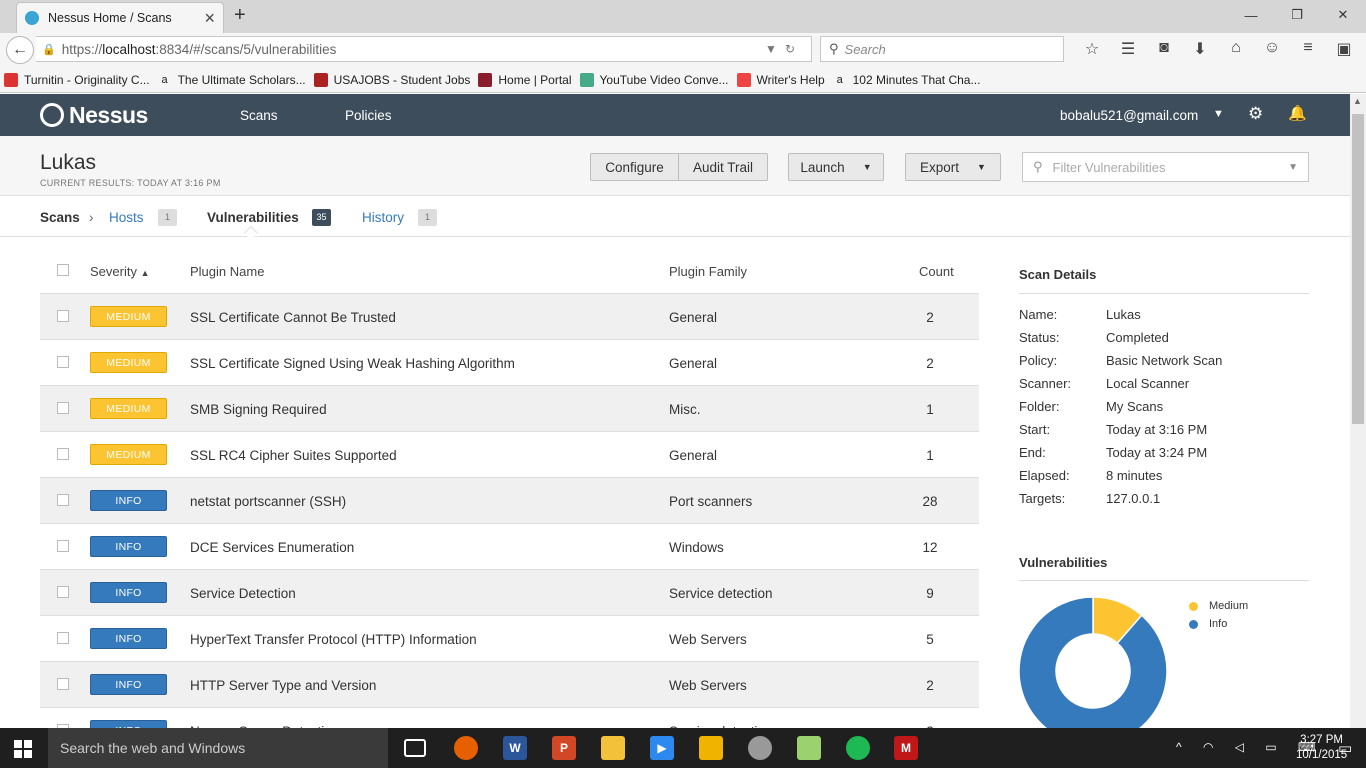  What do you see at coordinates (906, 748) in the screenshot?
I see `mcafee-icon: M` at bounding box center [906, 748].